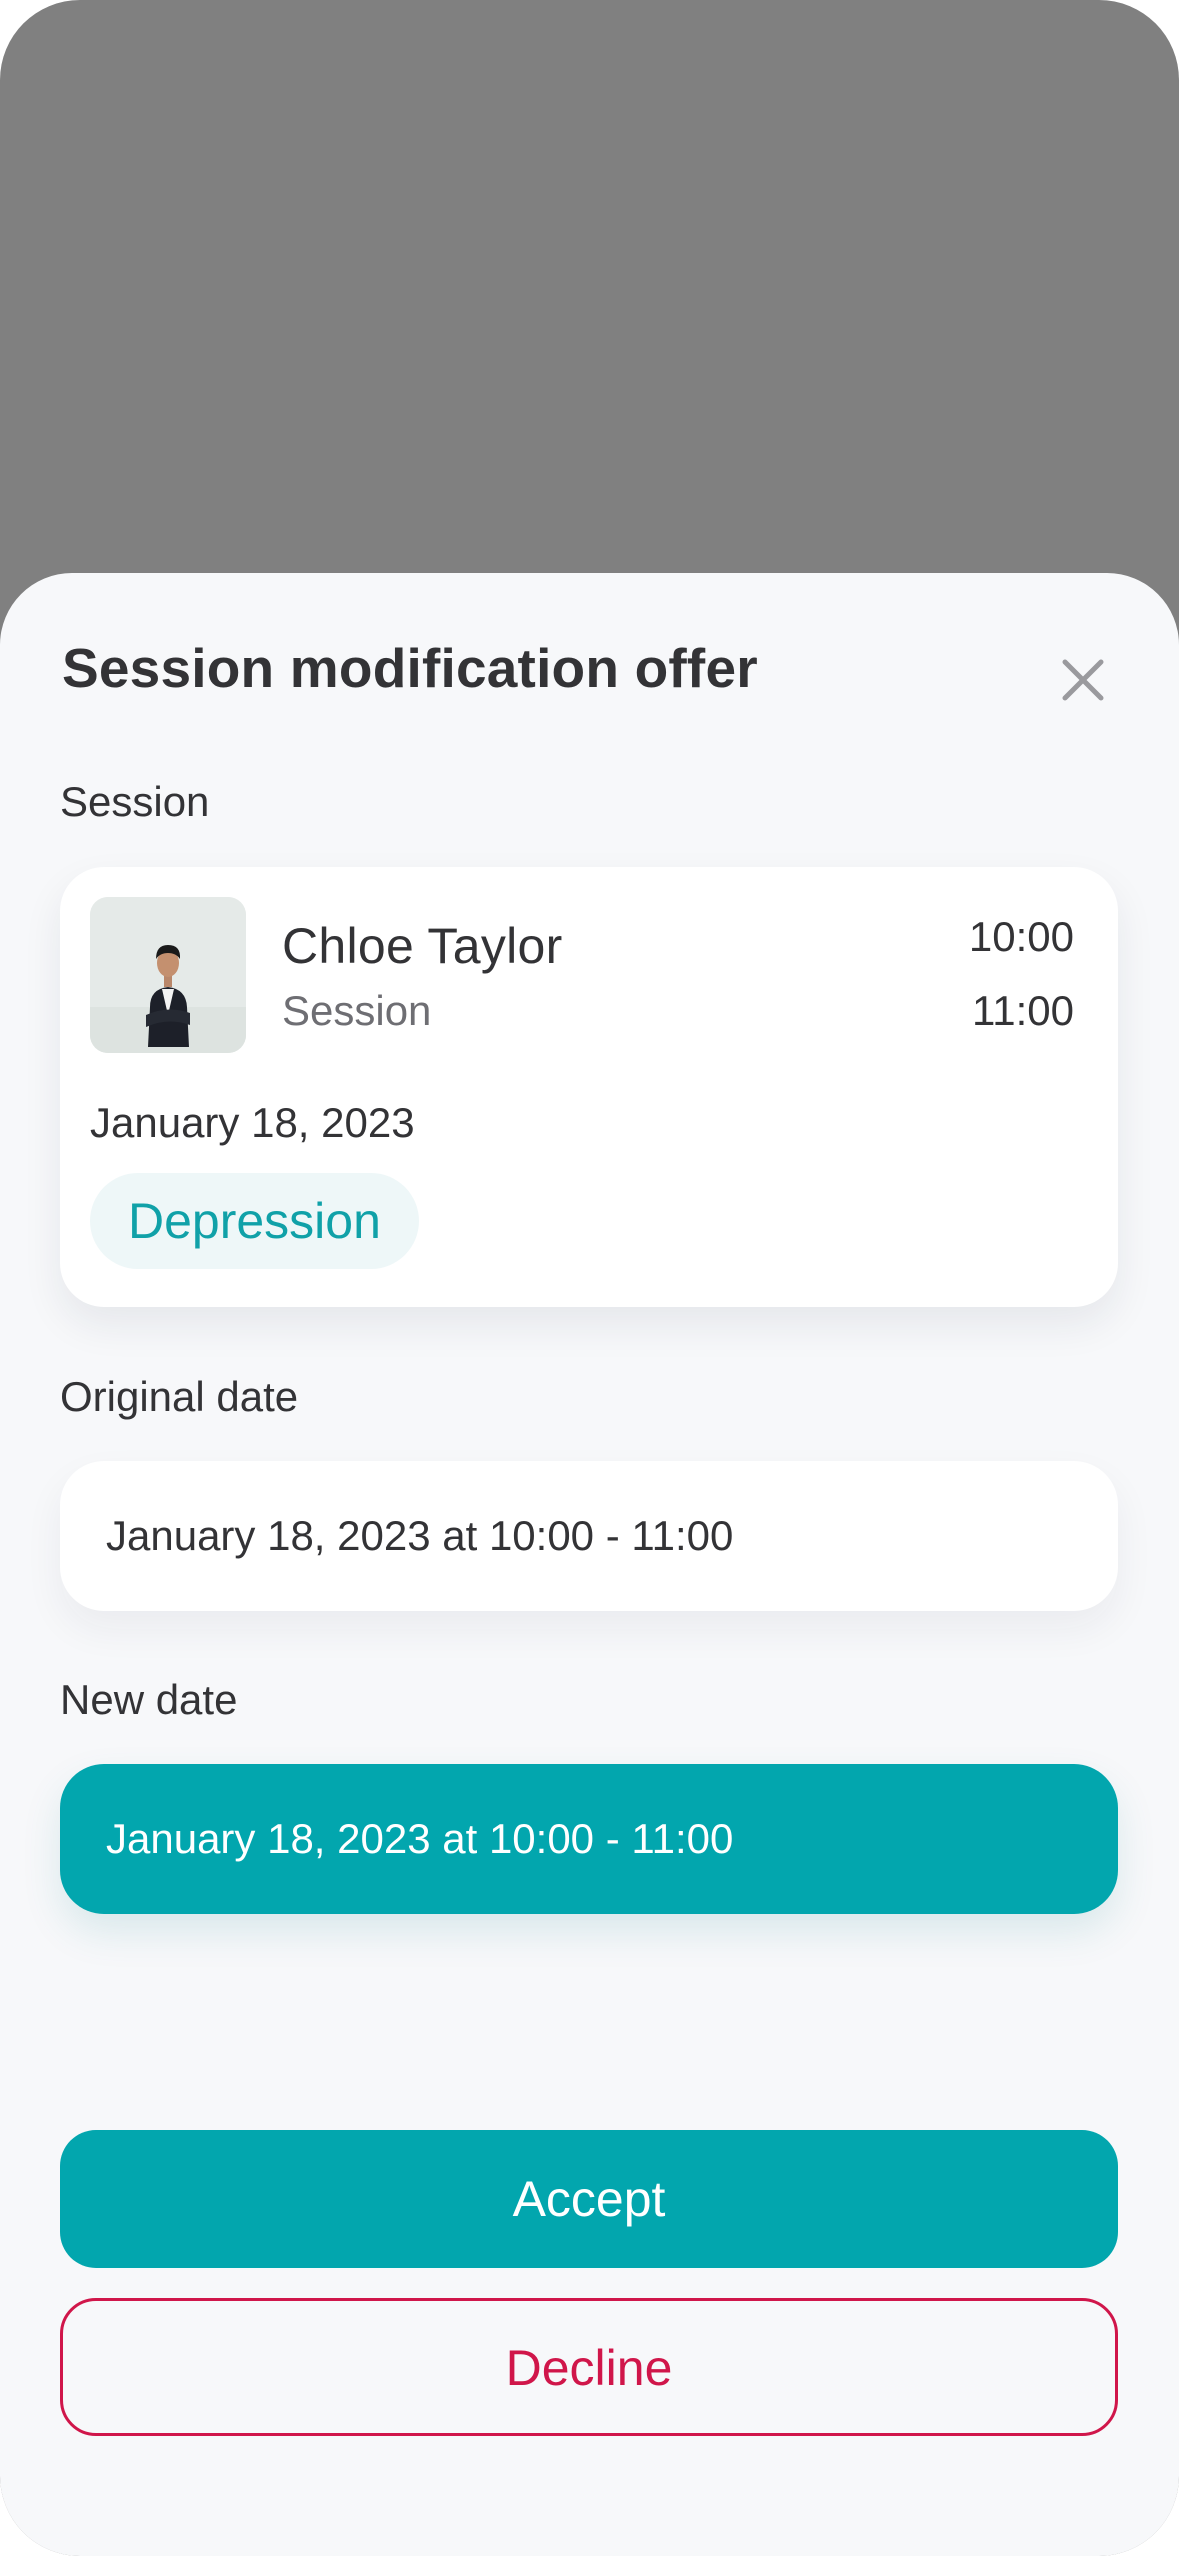  I want to click on close-icon, so click(1083, 680).